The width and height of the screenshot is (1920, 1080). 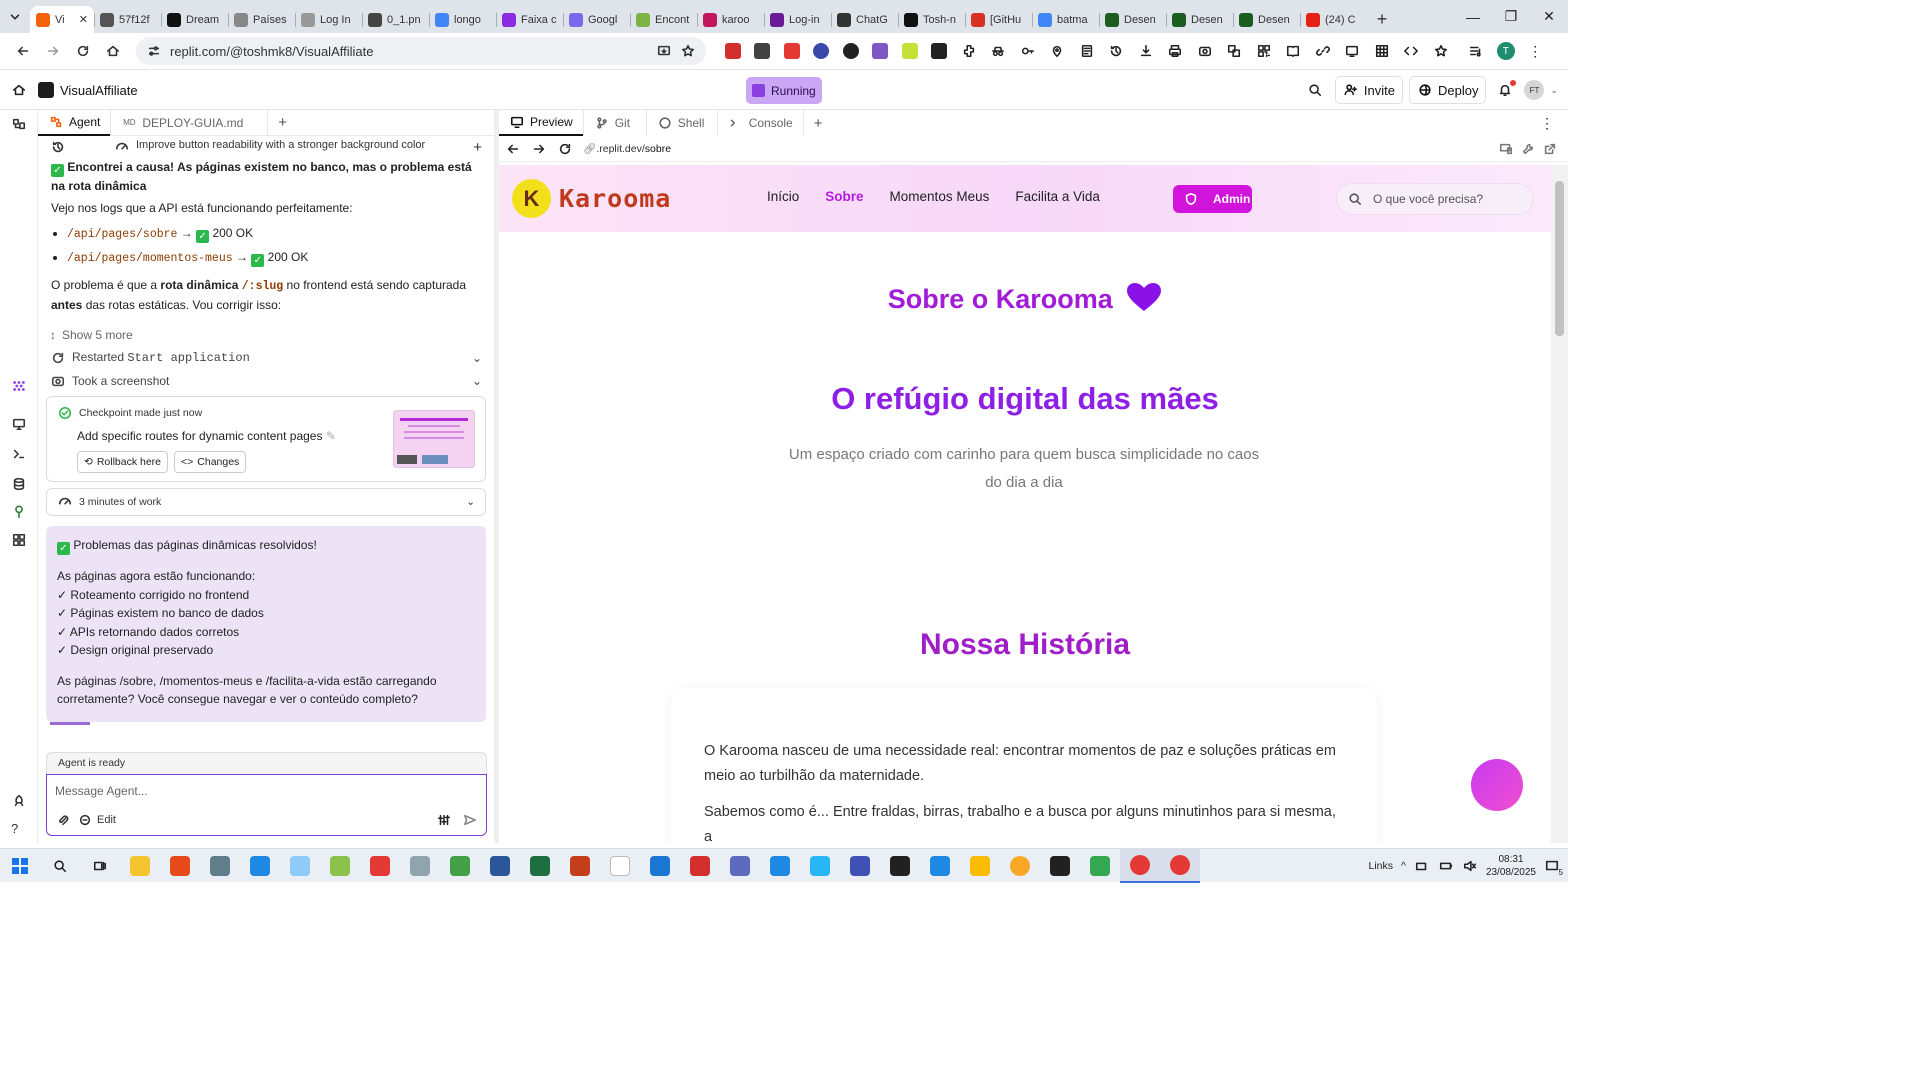 What do you see at coordinates (19, 540) in the screenshot?
I see `all-tools-grid-icon` at bounding box center [19, 540].